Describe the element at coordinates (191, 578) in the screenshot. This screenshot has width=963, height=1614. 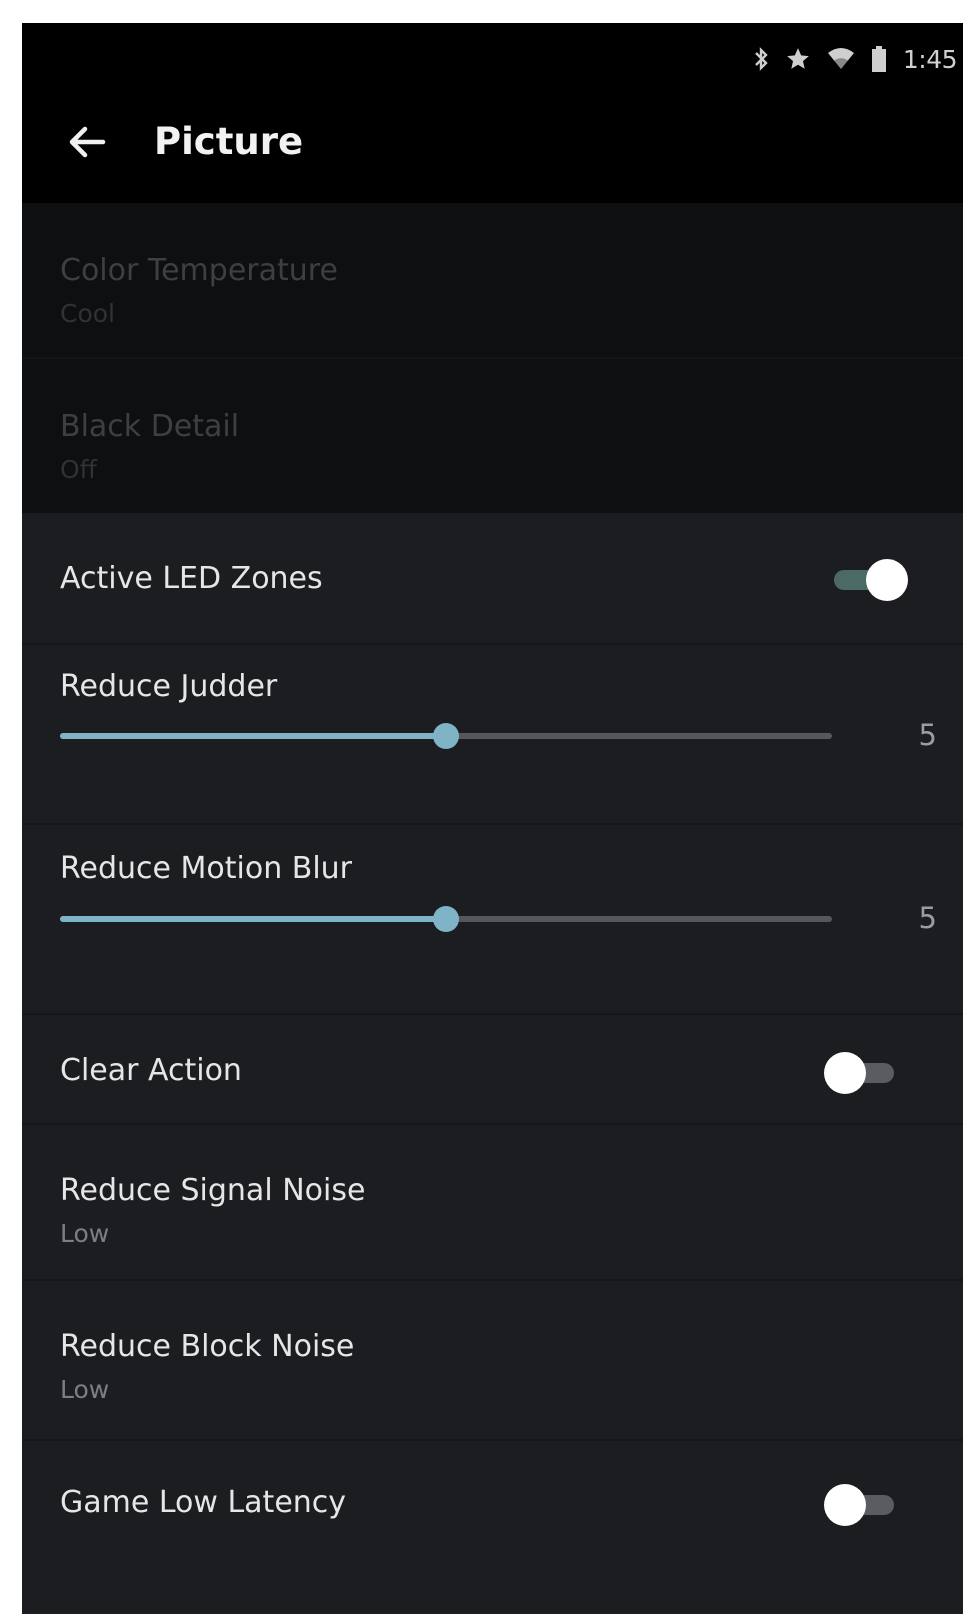
I see `setting-label: Active LED Zones` at that location.